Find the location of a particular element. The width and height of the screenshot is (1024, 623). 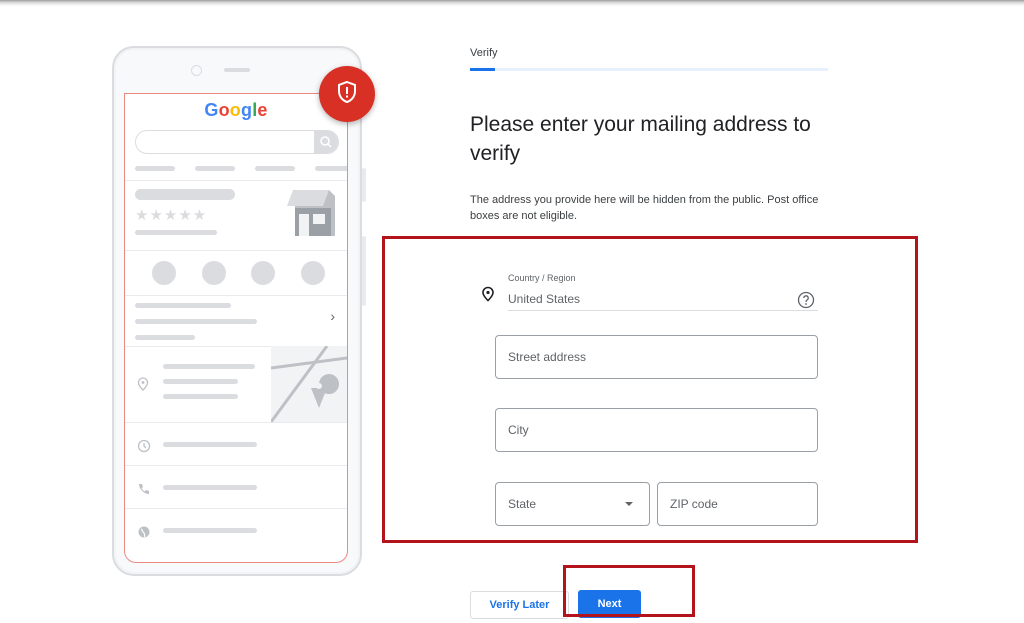

progress-fill is located at coordinates (483, 69).